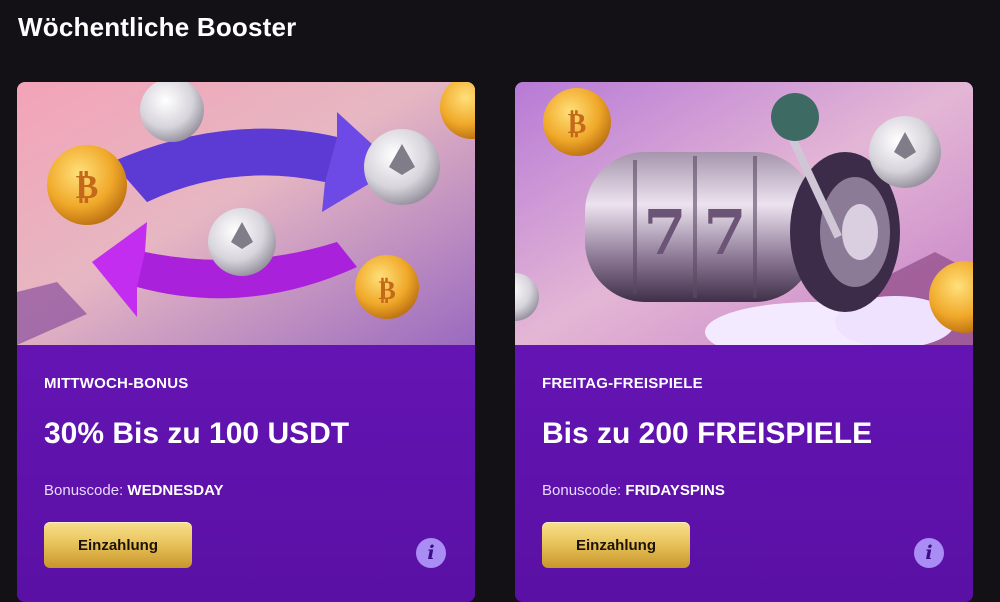 The image size is (1000, 602). Describe the element at coordinates (707, 433) in the screenshot. I see `card-headline: Bis zu 200 FREISPIELE` at that location.